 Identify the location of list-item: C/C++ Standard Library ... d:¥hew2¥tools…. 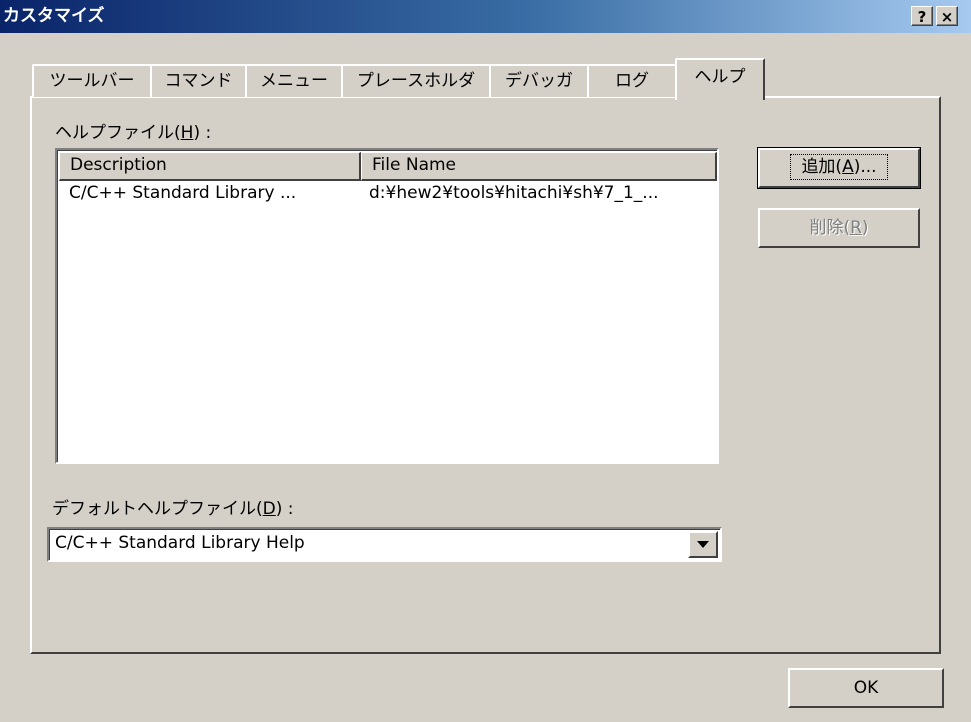
(384, 194).